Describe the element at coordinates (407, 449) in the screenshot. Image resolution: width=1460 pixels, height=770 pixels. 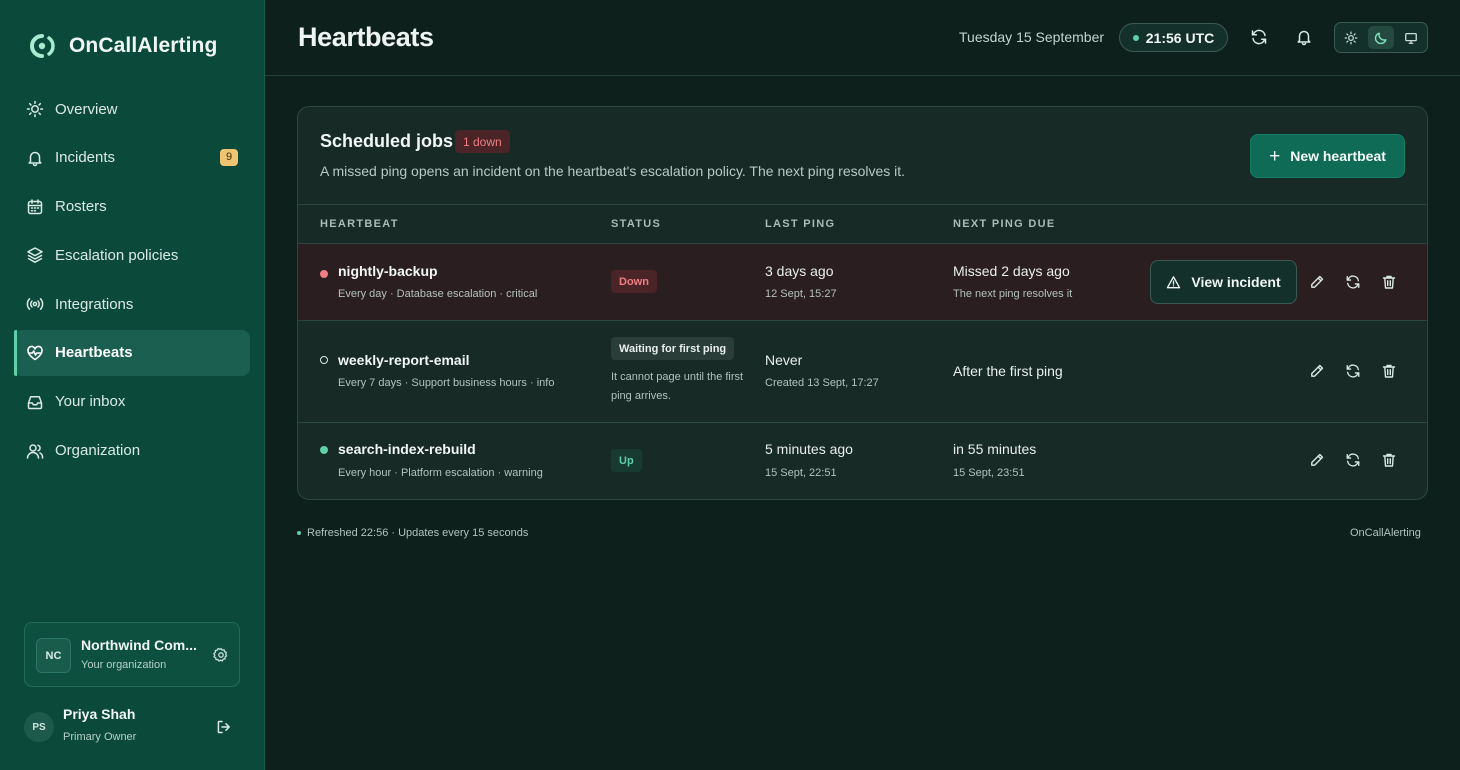
I see `heartbeat-name: search-index-rebuild` at that location.